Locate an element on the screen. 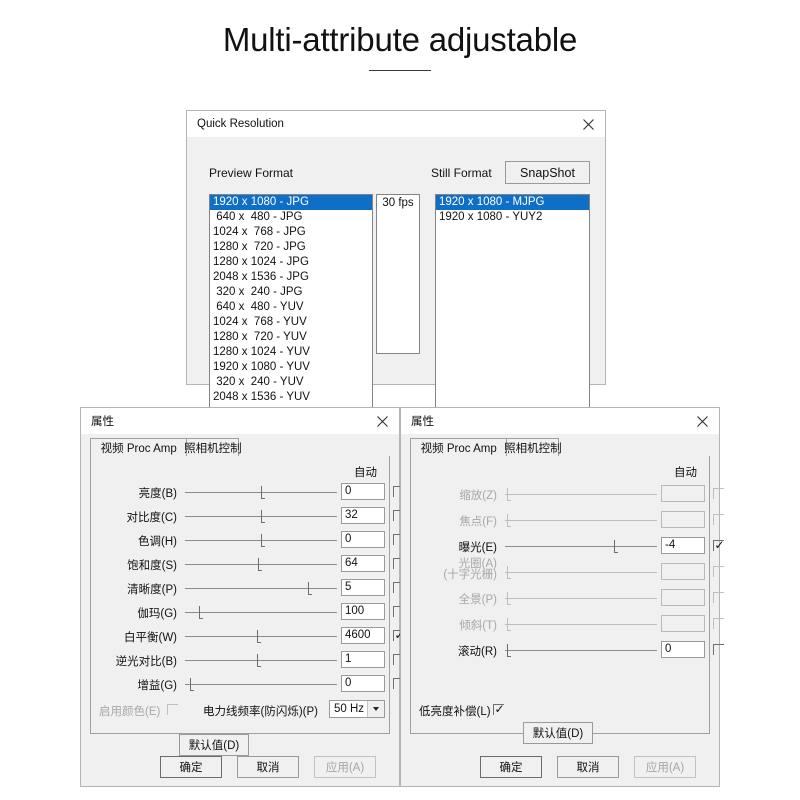 The image size is (800, 800). auto-checkbox: ✓ is located at coordinates (719, 545).